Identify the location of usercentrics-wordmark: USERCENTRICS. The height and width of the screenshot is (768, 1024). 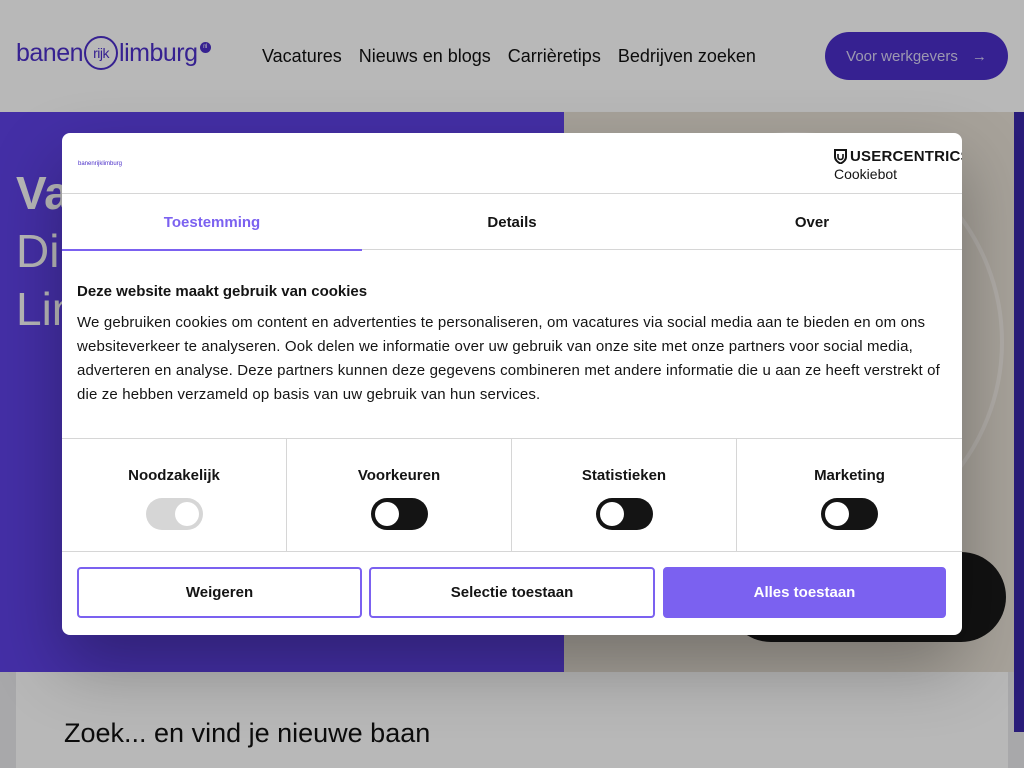
(898, 156).